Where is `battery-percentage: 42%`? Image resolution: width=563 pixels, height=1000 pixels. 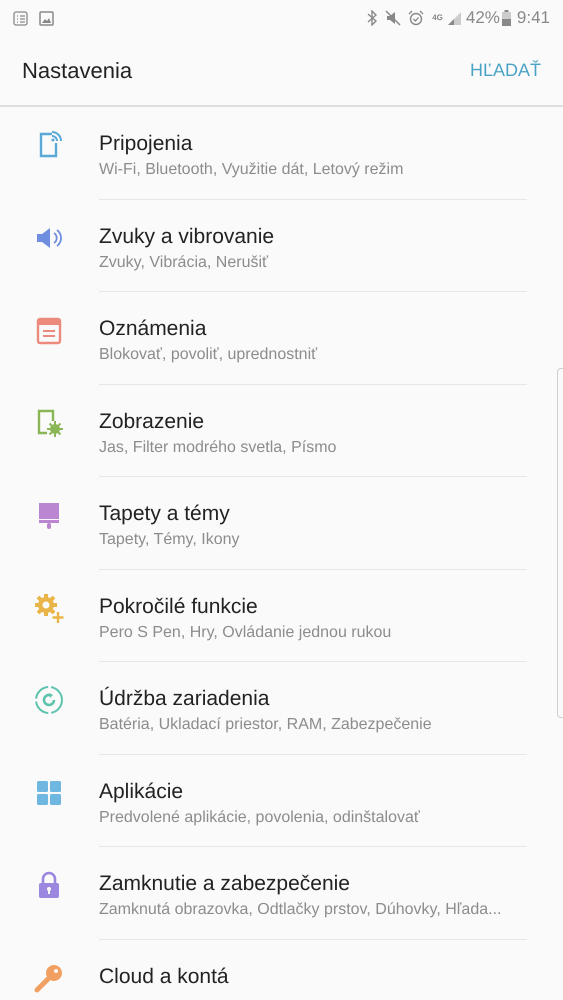 battery-percentage: 42% is located at coordinates (483, 18).